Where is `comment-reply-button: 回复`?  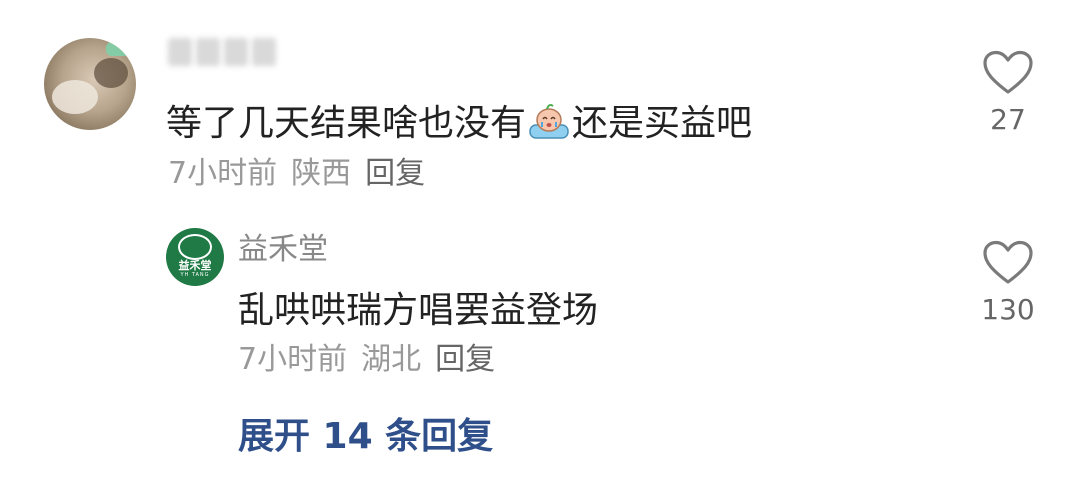
comment-reply-button: 回复 is located at coordinates (395, 173).